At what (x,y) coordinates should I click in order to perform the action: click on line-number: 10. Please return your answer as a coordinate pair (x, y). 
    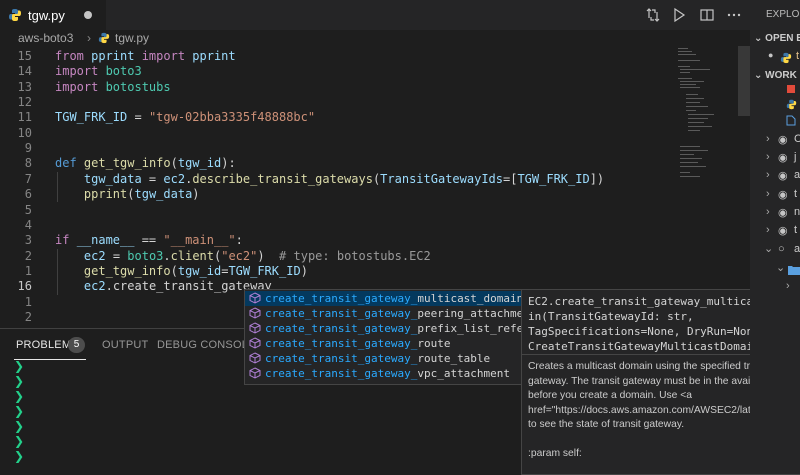
    Looking at the image, I should click on (24, 133).